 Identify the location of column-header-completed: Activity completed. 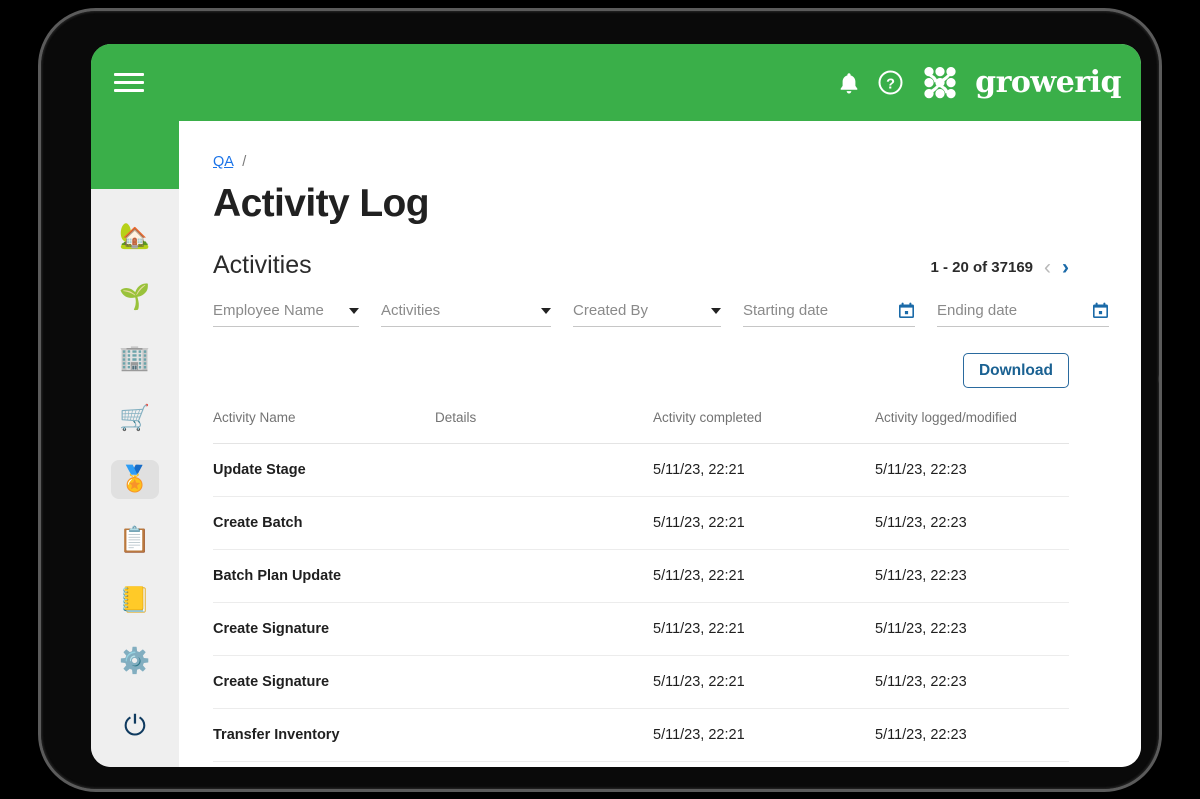
(764, 427).